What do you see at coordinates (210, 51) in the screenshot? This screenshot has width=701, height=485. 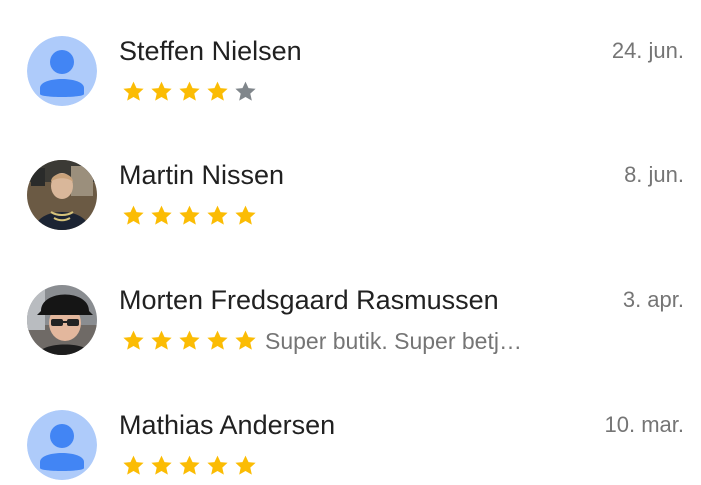 I see `reviewer-name: Steffen Nielsen` at bounding box center [210, 51].